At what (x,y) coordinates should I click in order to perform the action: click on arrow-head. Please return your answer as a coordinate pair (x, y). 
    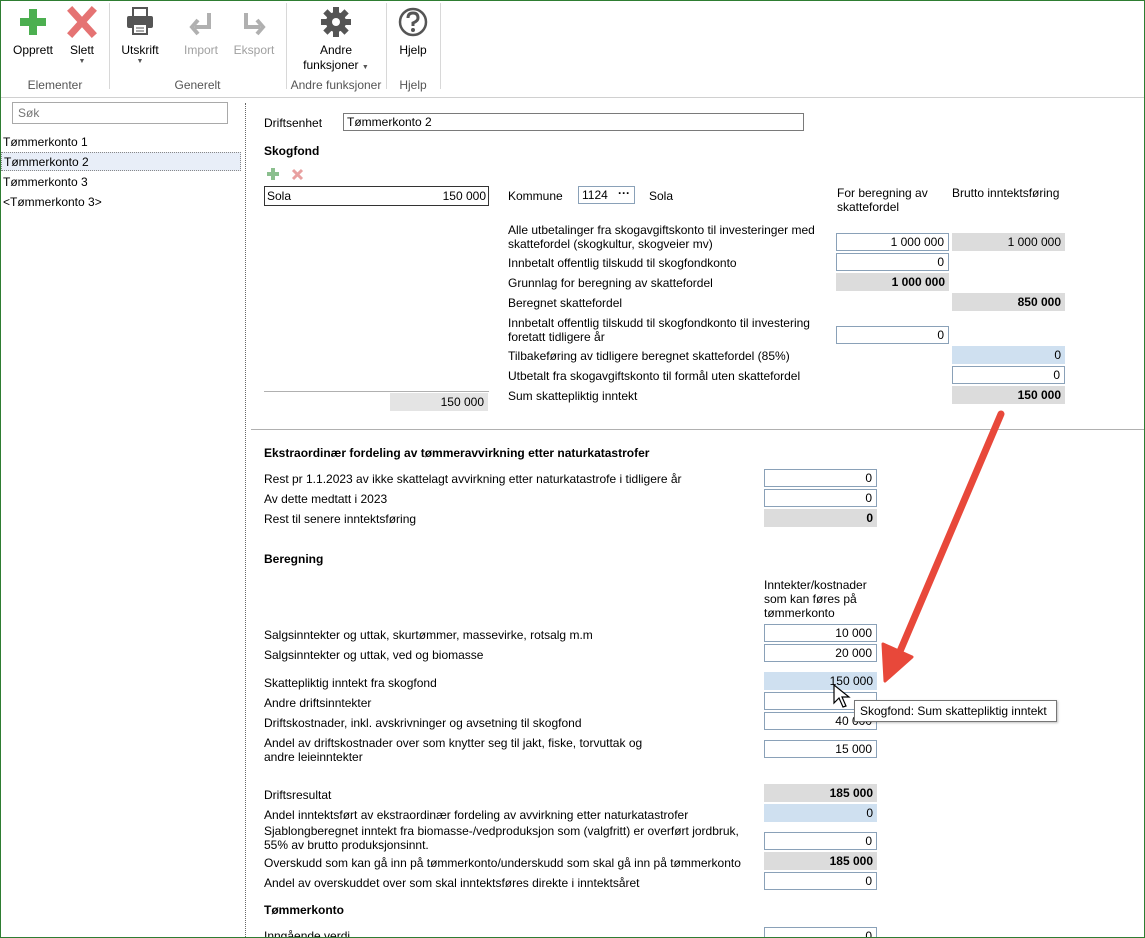
    Looking at the image, I should click on (897, 662).